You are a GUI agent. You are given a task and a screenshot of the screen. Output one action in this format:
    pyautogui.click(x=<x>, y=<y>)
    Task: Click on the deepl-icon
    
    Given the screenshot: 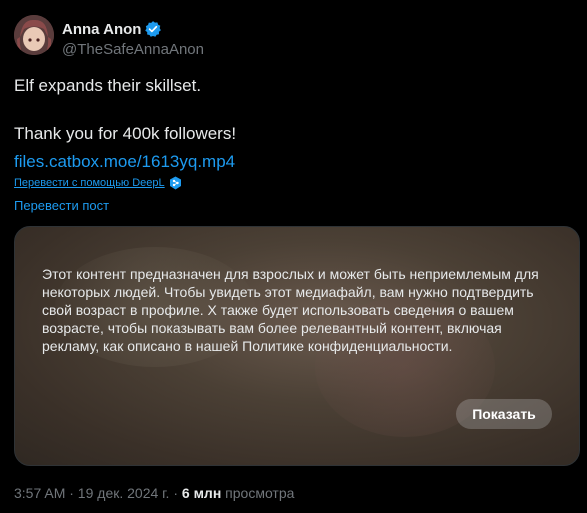 What is the action you would take?
    pyautogui.click(x=175, y=183)
    